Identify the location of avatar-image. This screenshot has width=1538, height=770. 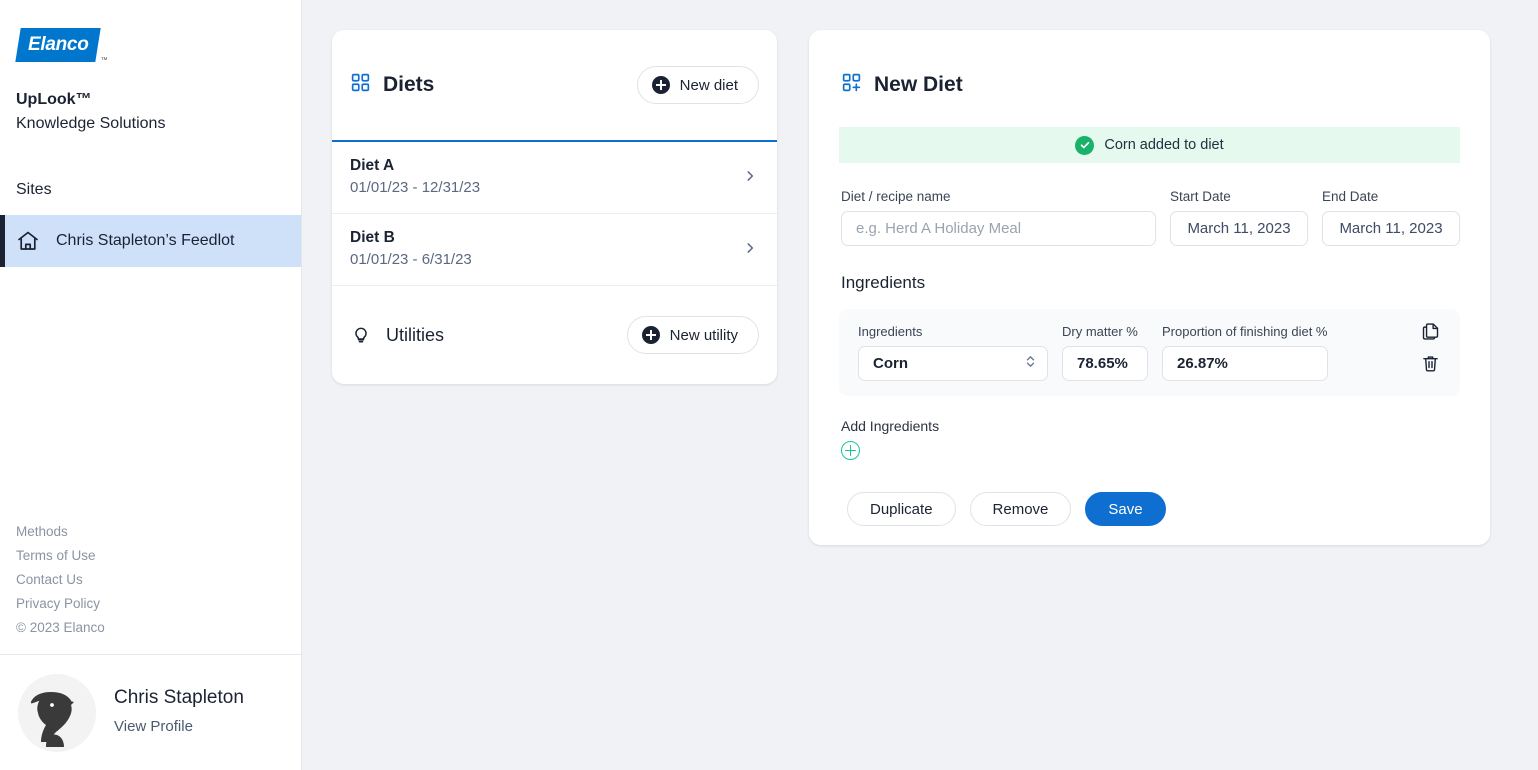
(57, 712).